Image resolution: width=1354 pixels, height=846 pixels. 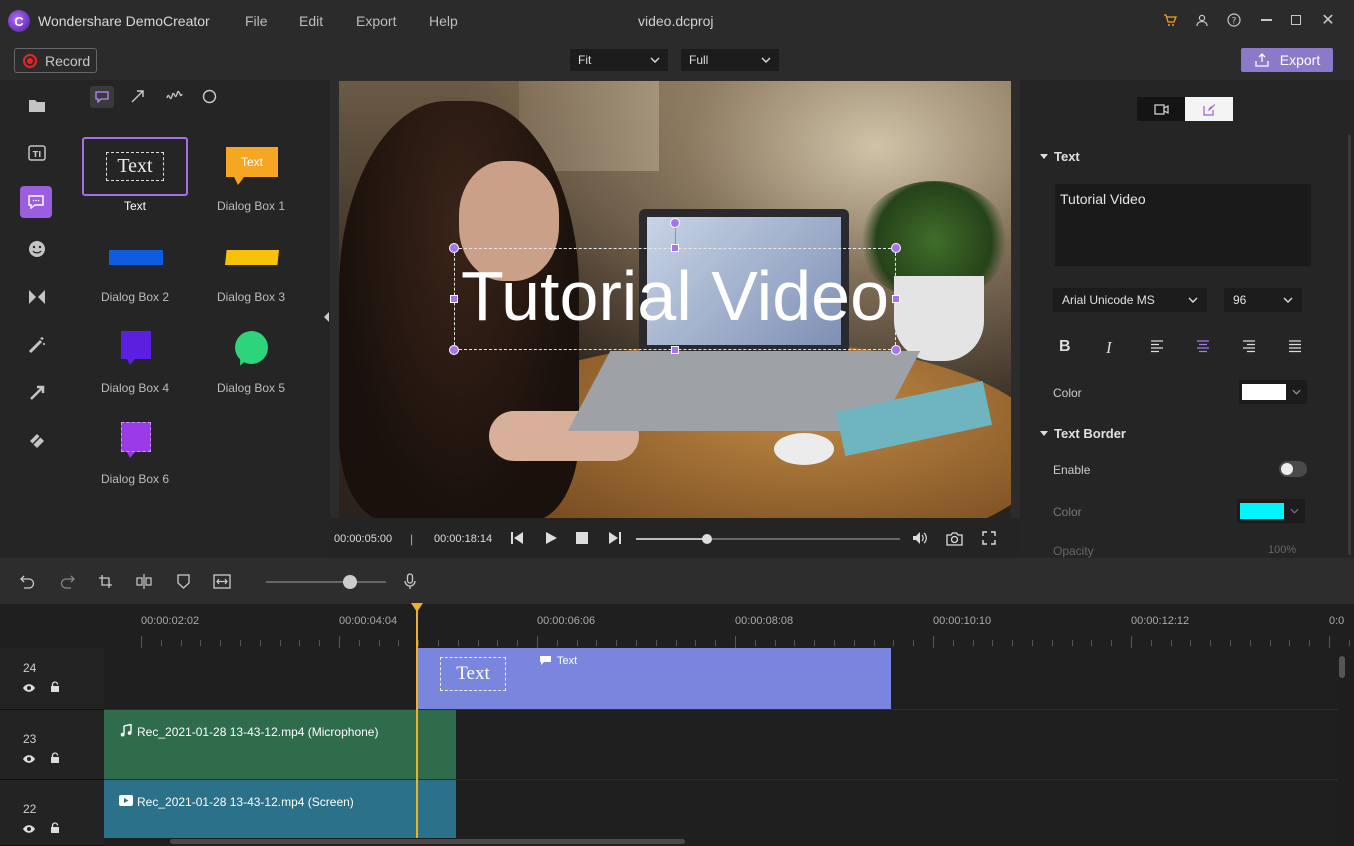 What do you see at coordinates (517, 539) in the screenshot?
I see `previous-frame-icon` at bounding box center [517, 539].